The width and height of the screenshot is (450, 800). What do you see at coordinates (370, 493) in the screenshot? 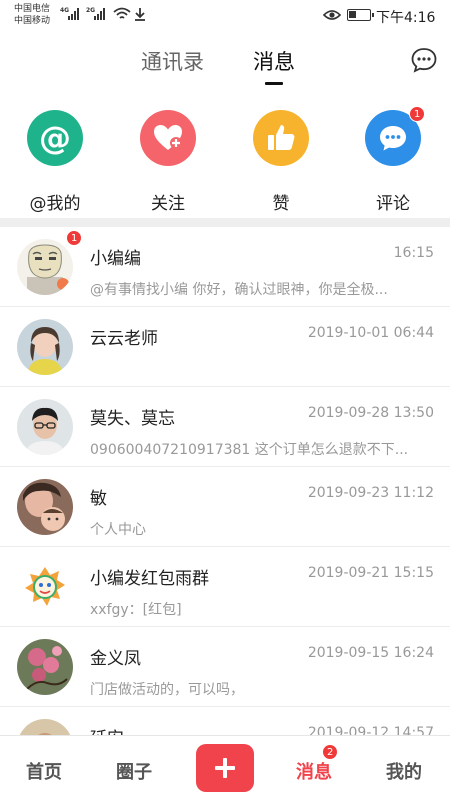
I see `message-time: 2019-09-23 11:12` at bounding box center [370, 493].